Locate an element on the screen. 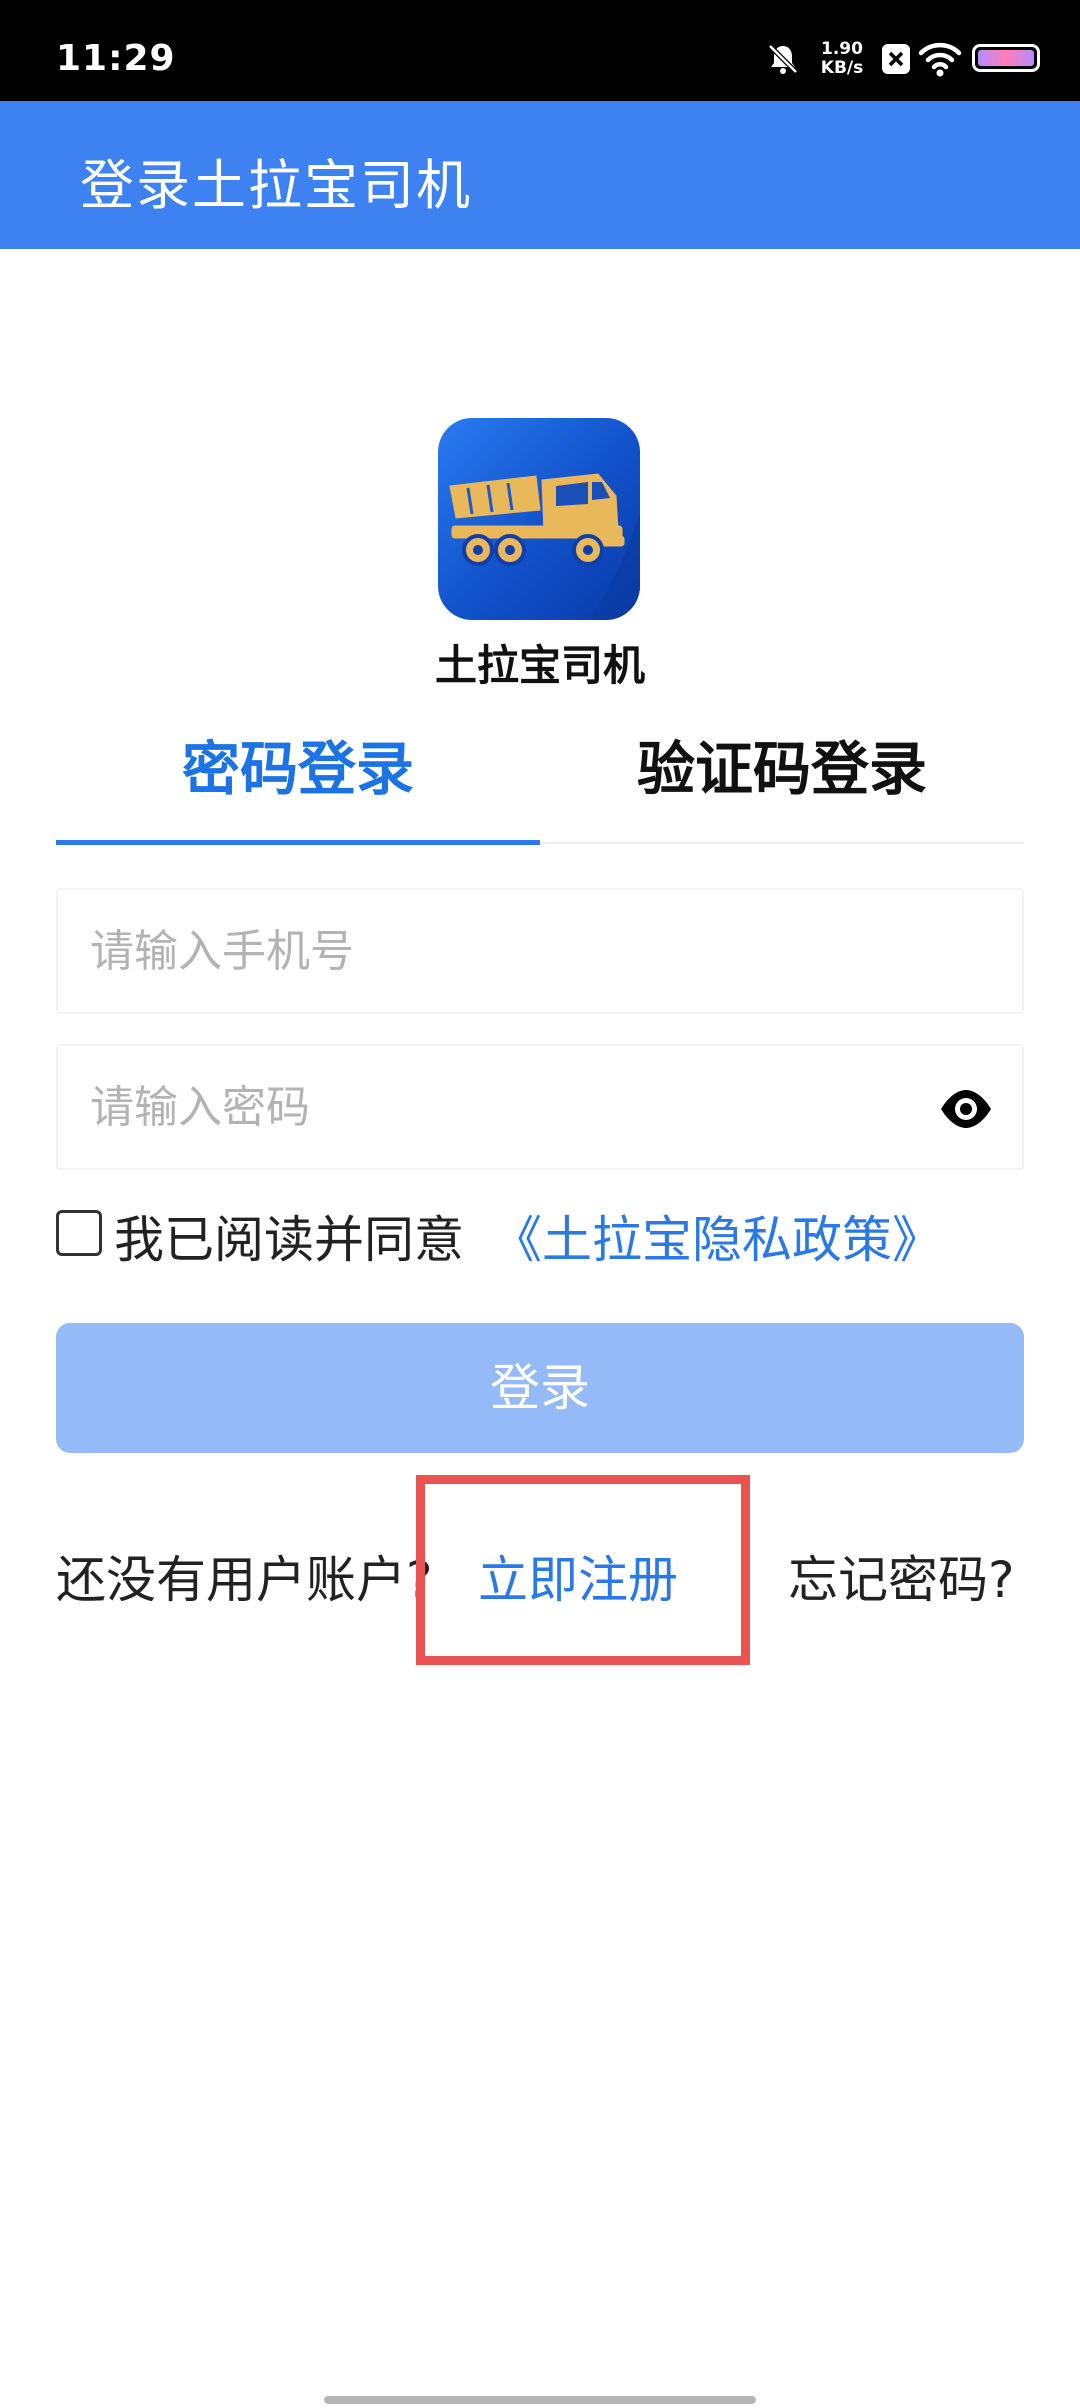 The image size is (1080, 2408). active-tab-indicator is located at coordinates (298, 842).